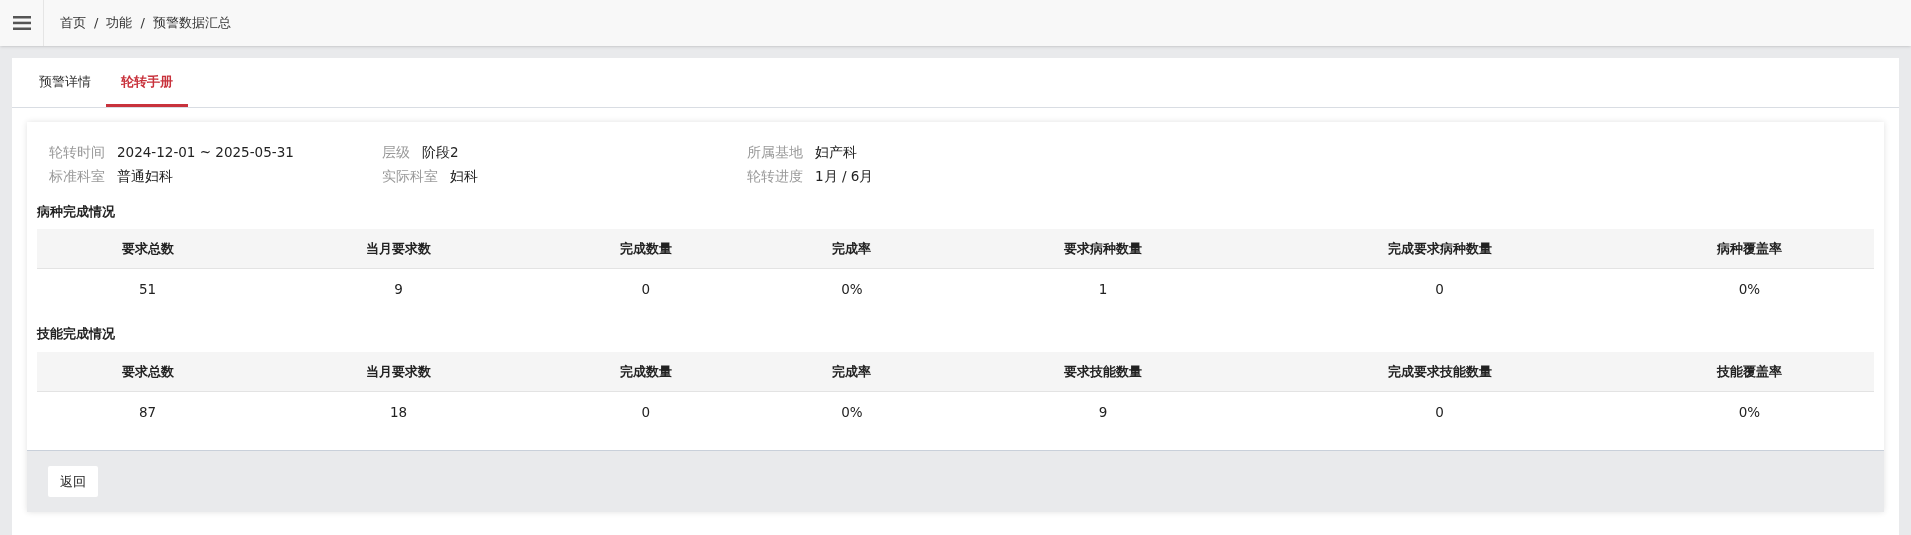  Describe the element at coordinates (205, 152) in the screenshot. I see `field-value: 2024-12-01 ~ 2025-05-31` at that location.